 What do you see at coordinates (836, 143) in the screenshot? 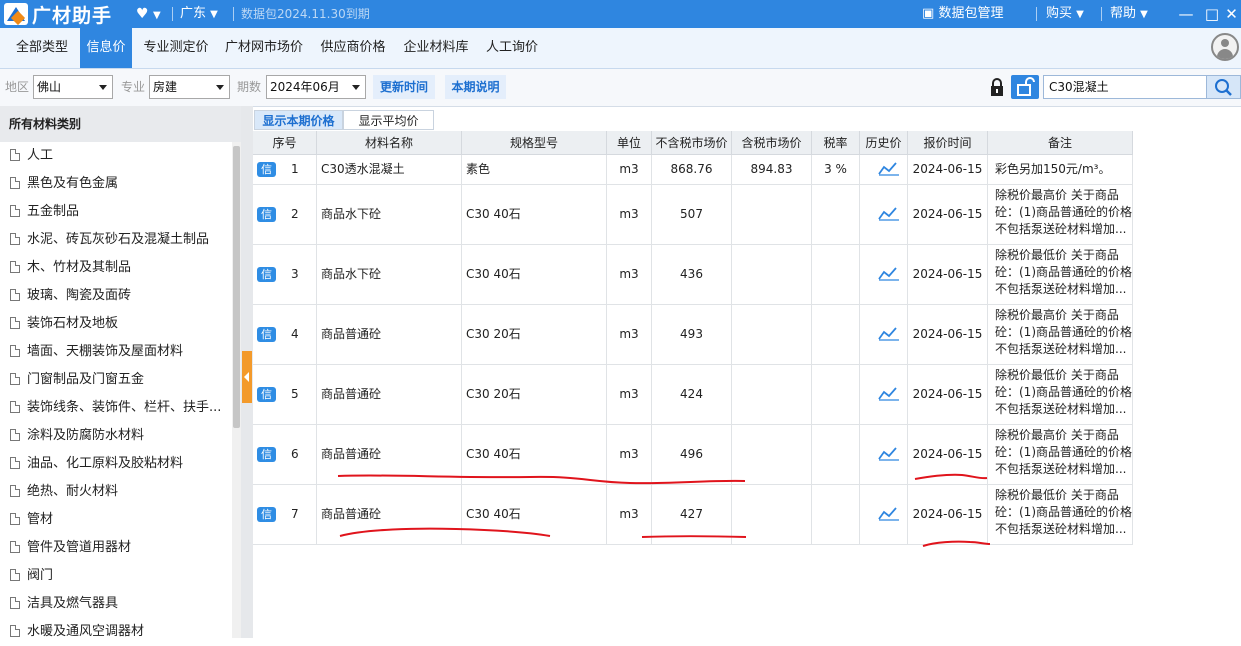
I see `header-col-tax-rate: 税率` at bounding box center [836, 143].